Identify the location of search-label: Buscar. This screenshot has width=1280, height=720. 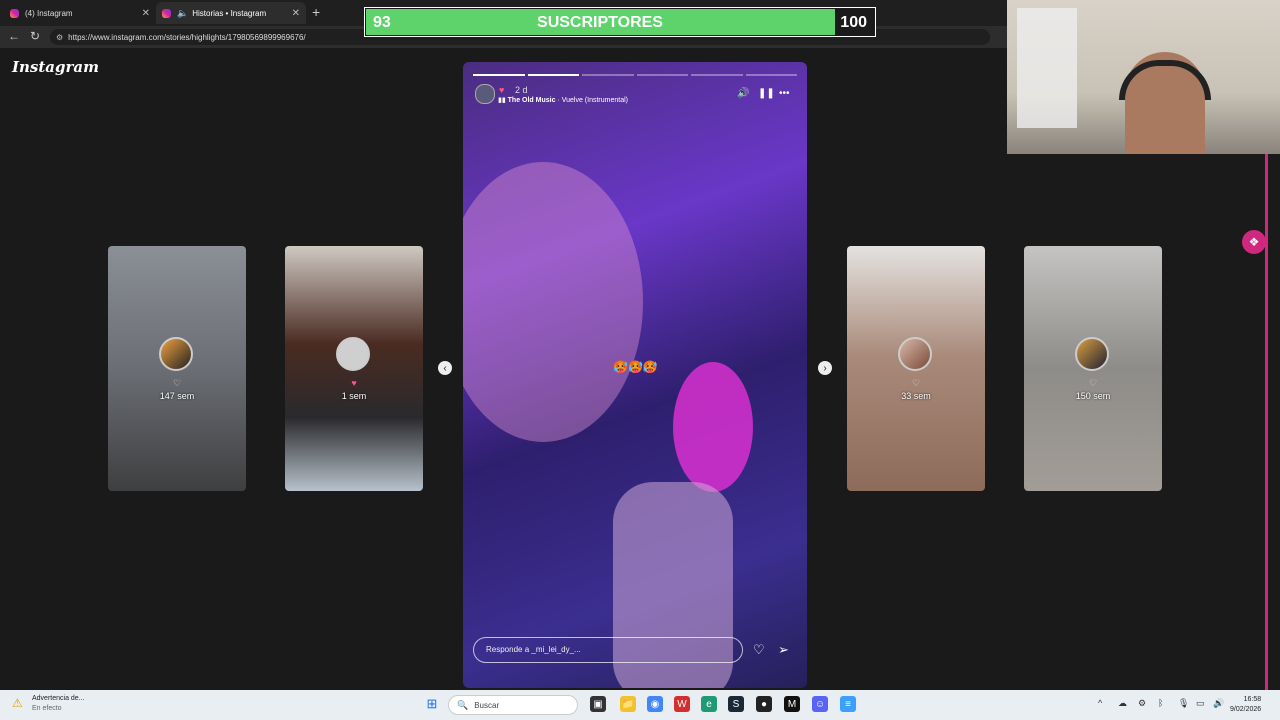
(487, 705).